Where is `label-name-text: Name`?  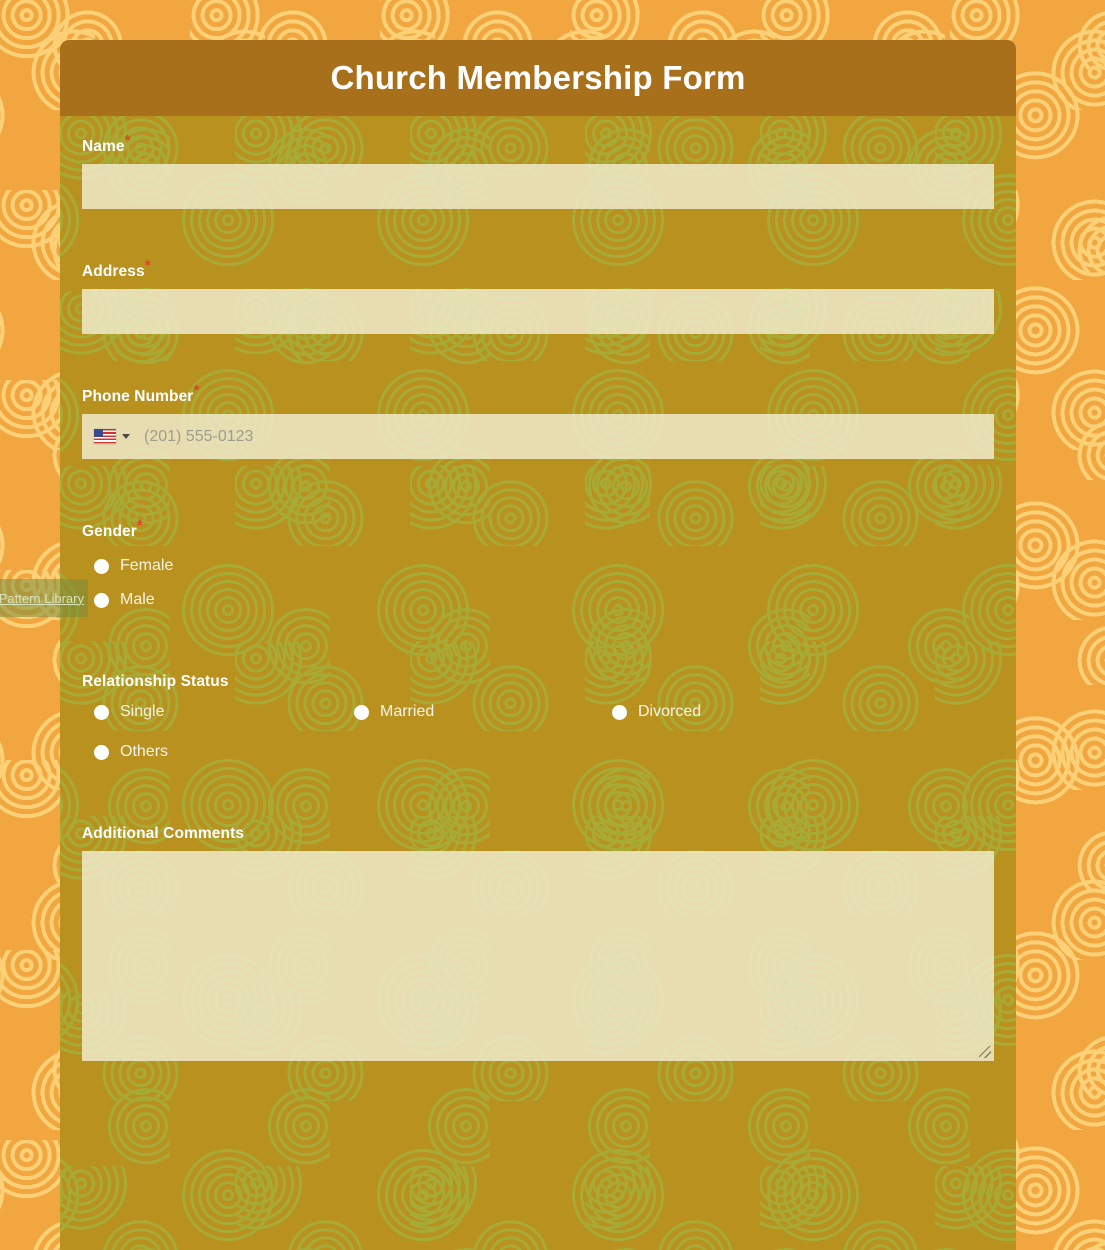
label-name-text: Name is located at coordinates (103, 146).